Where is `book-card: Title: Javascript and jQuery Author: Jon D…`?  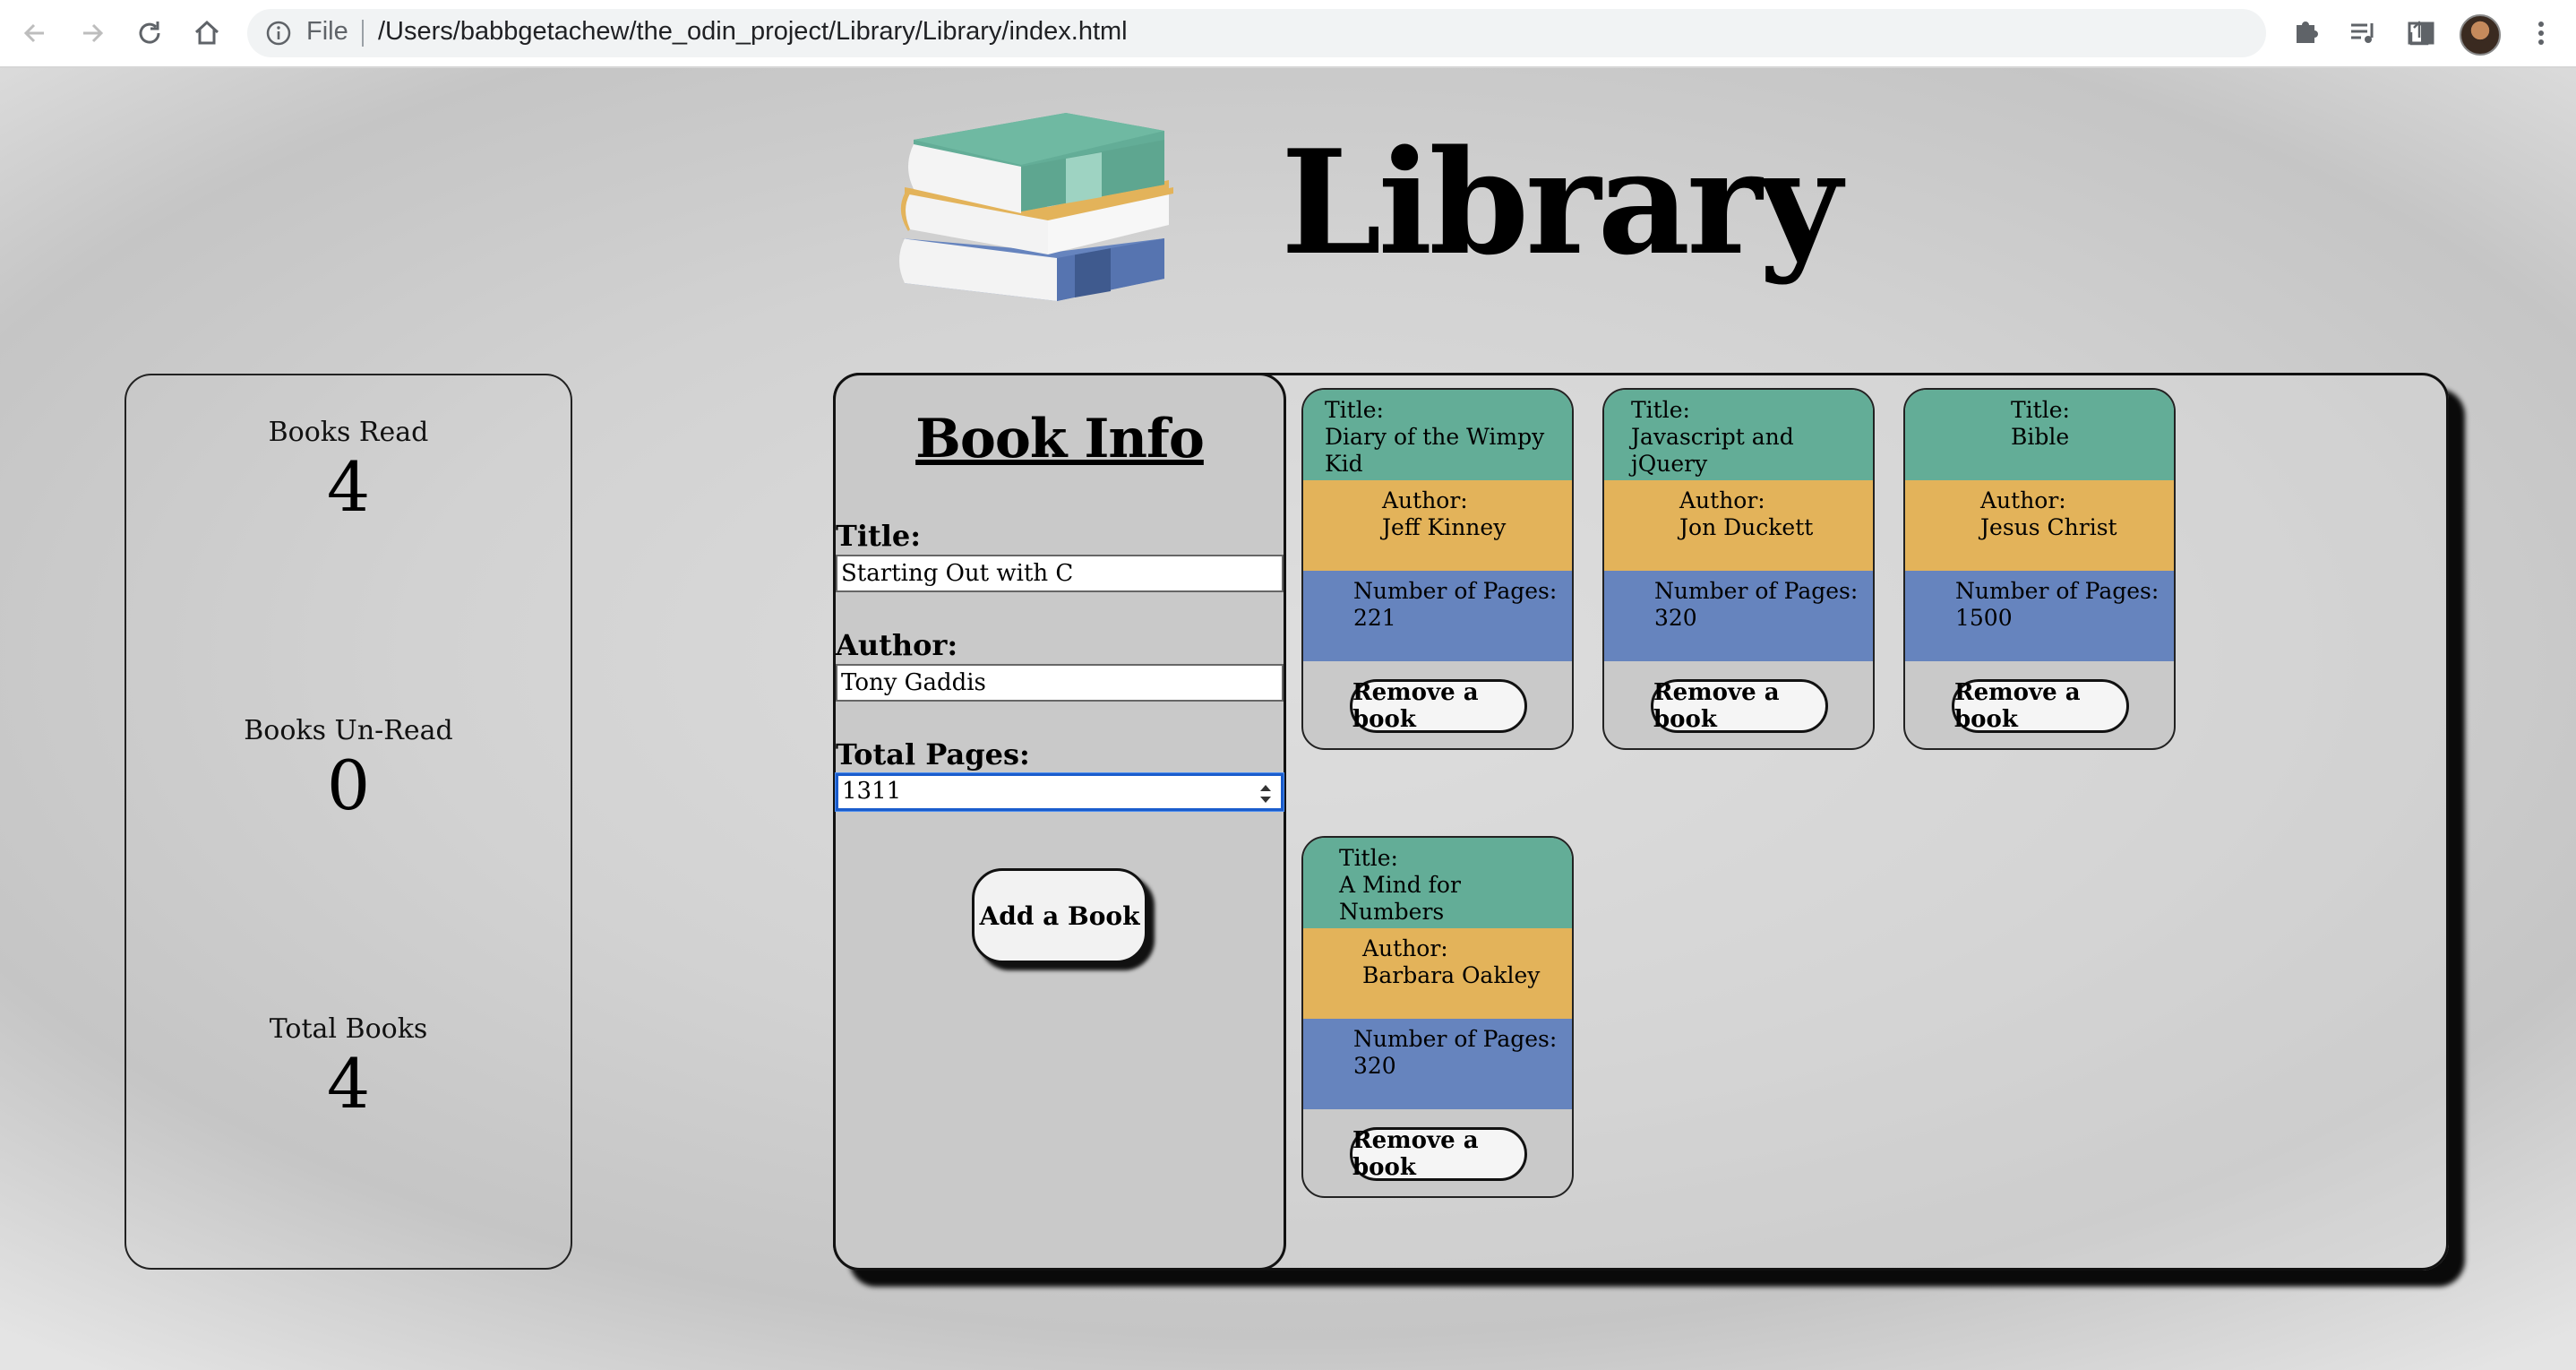 book-card: Title: Javascript and jQuery Author: Jon D… is located at coordinates (1738, 569).